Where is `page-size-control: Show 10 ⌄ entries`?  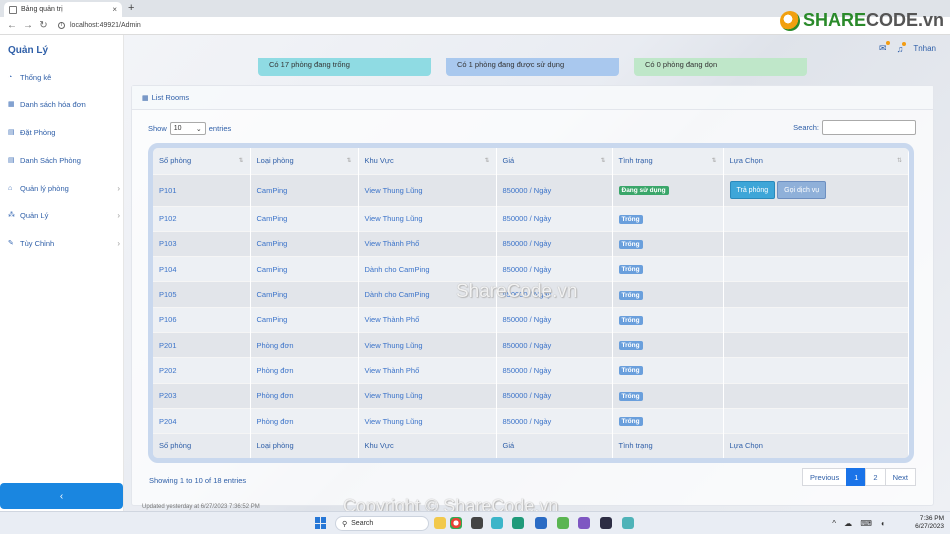 page-size-control: Show 10 ⌄ entries is located at coordinates (189, 128).